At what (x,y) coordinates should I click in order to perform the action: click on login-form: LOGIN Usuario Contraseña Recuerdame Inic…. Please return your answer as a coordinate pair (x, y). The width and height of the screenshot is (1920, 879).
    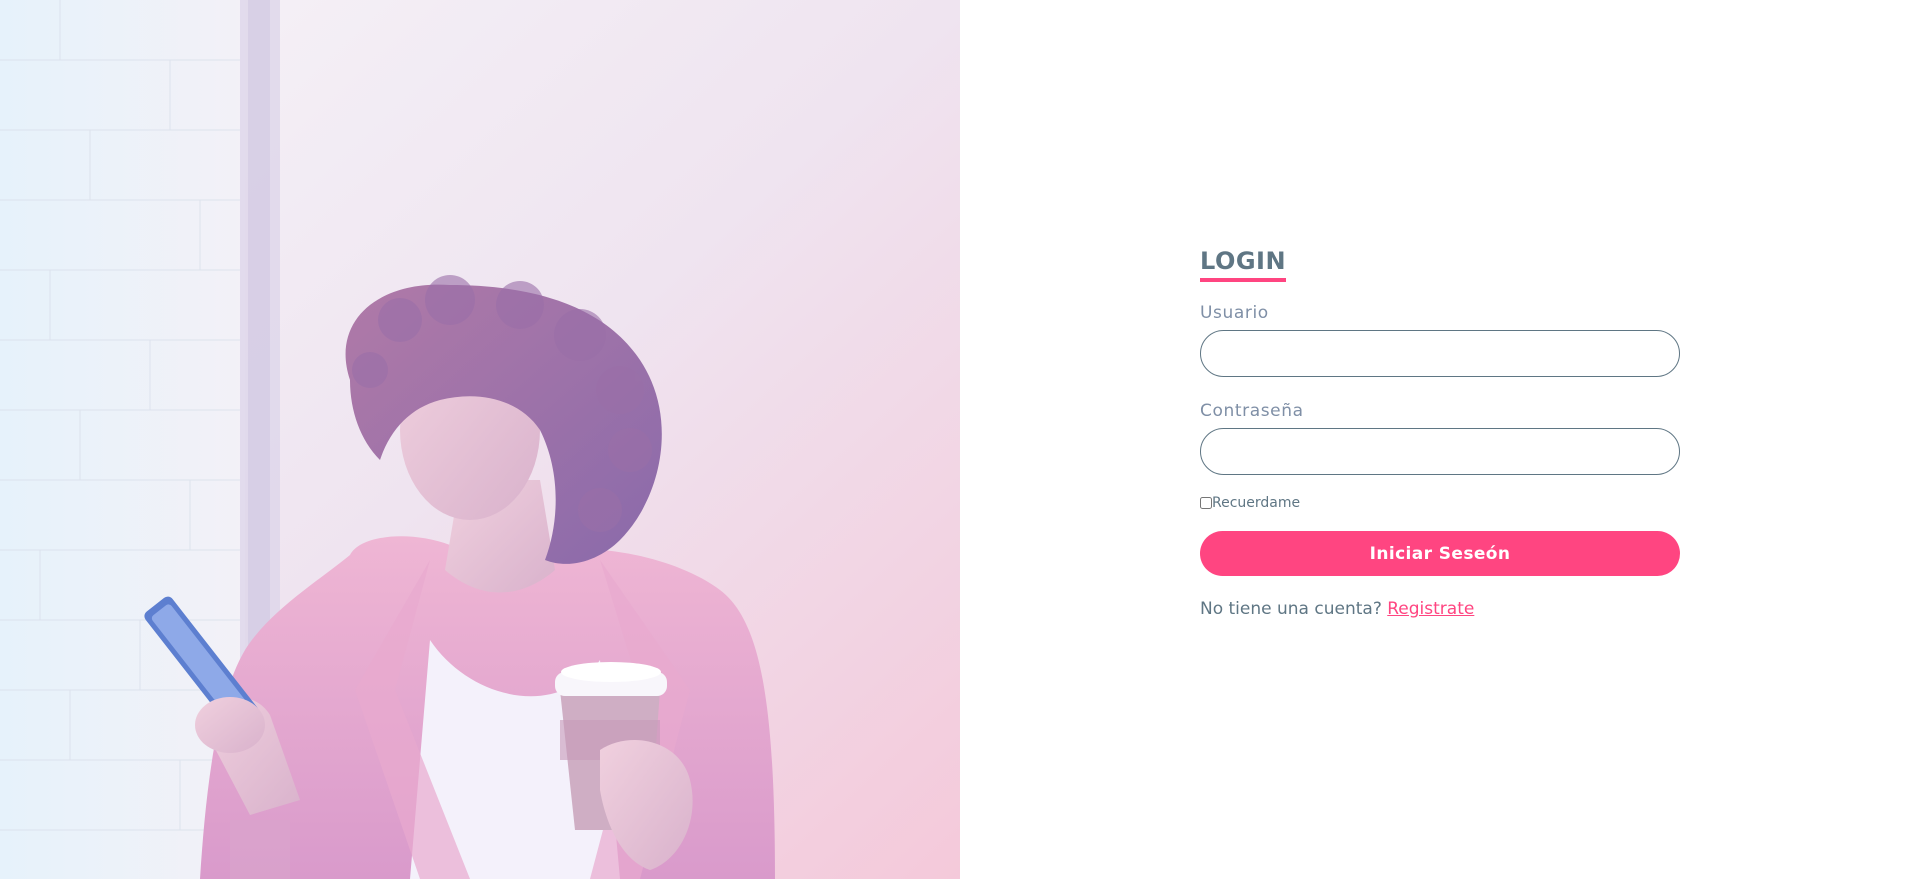
    Looking at the image, I should click on (1440, 433).